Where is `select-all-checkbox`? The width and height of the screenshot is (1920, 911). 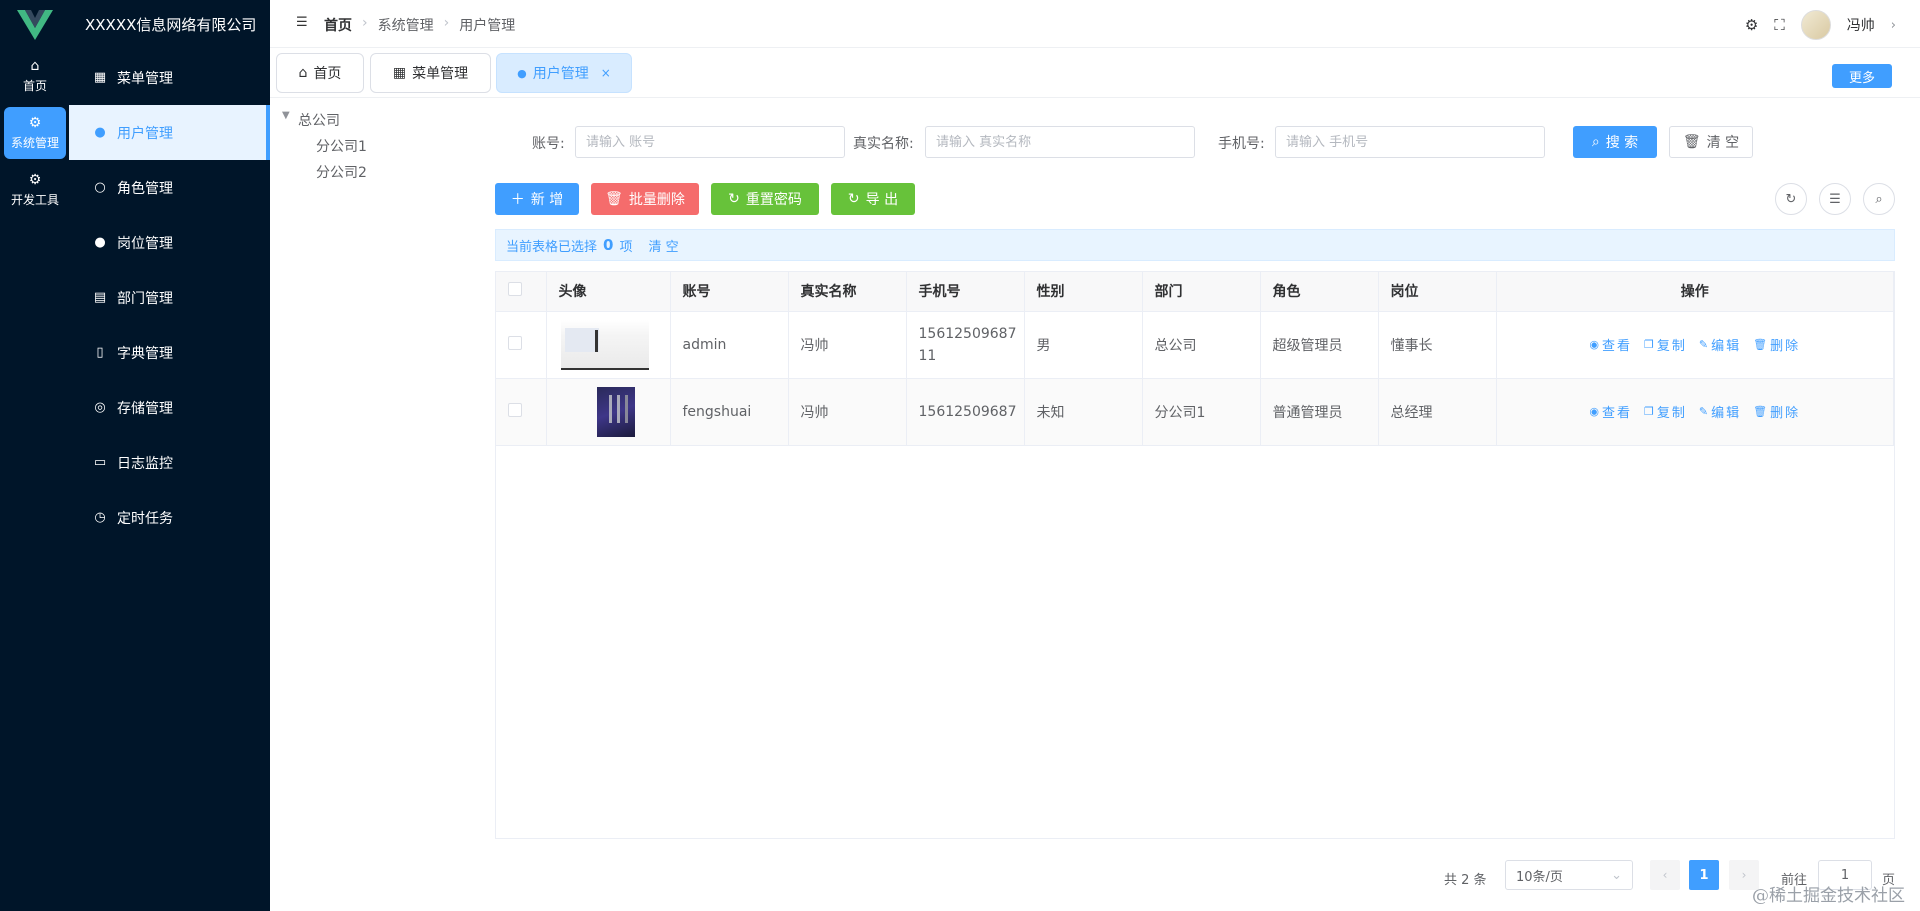 select-all-checkbox is located at coordinates (515, 289).